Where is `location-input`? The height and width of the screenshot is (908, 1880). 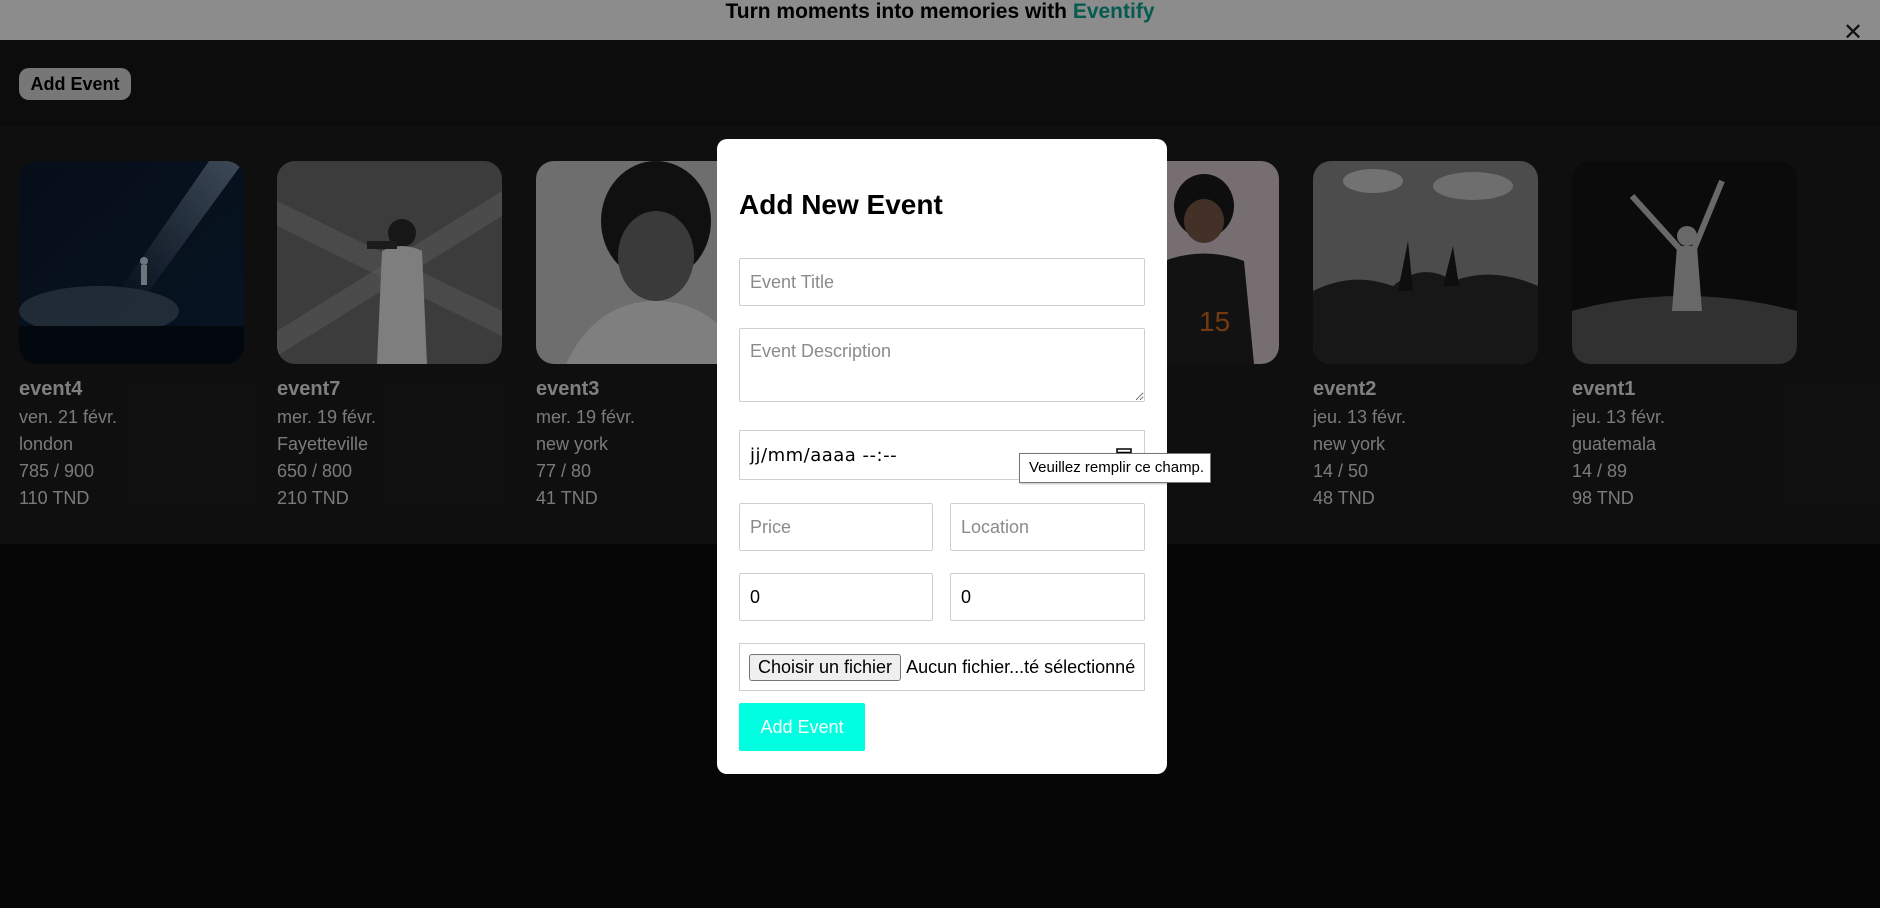 location-input is located at coordinates (1047, 527).